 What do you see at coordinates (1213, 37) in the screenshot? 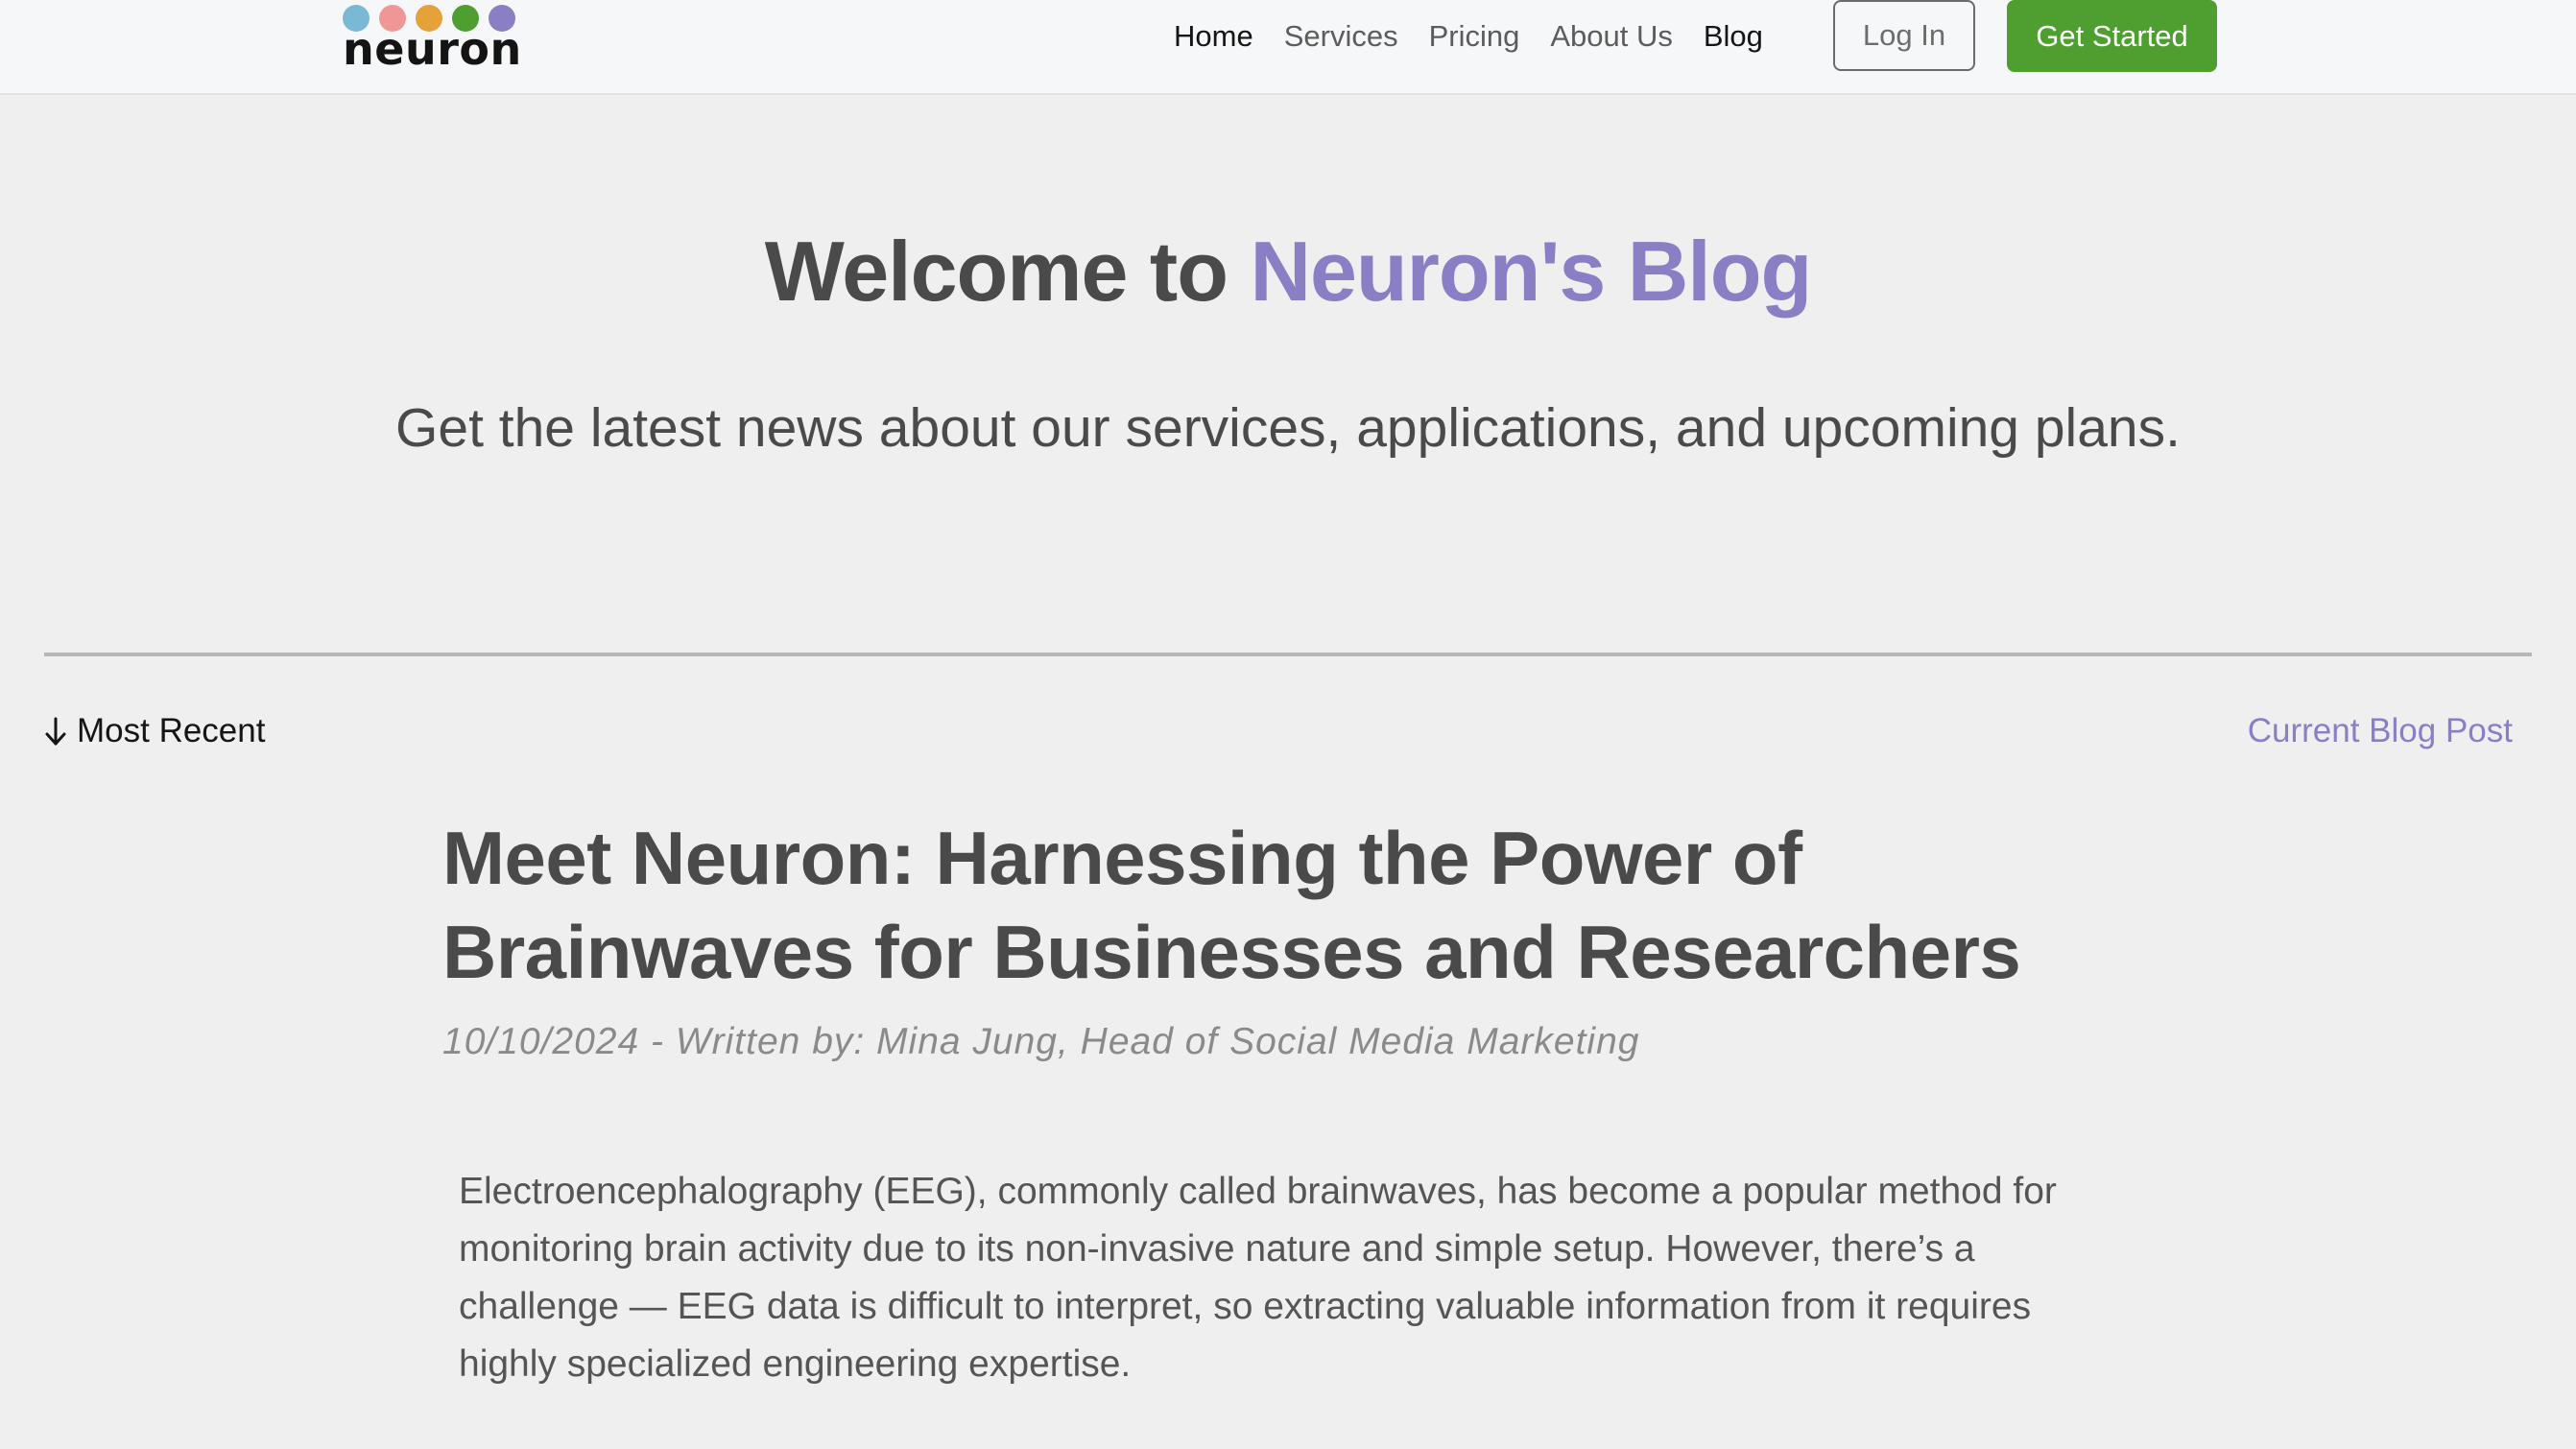
I see `nav-item-home: Home` at bounding box center [1213, 37].